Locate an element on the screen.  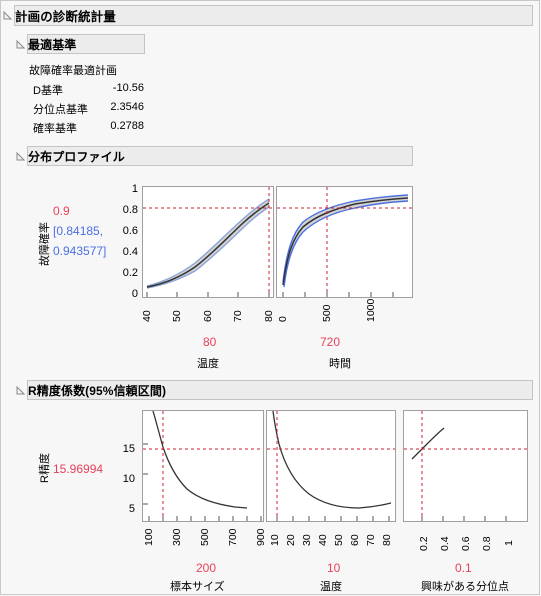
precision-samplesize-tick-500: 500 is located at coordinates (205, 537).